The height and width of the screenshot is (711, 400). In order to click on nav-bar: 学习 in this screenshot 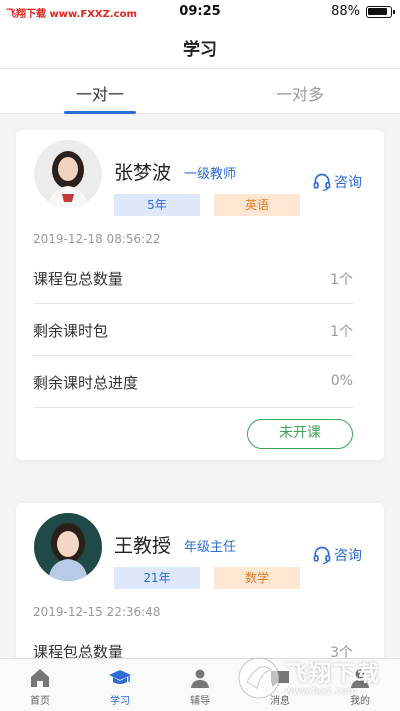, I will do `click(200, 46)`.